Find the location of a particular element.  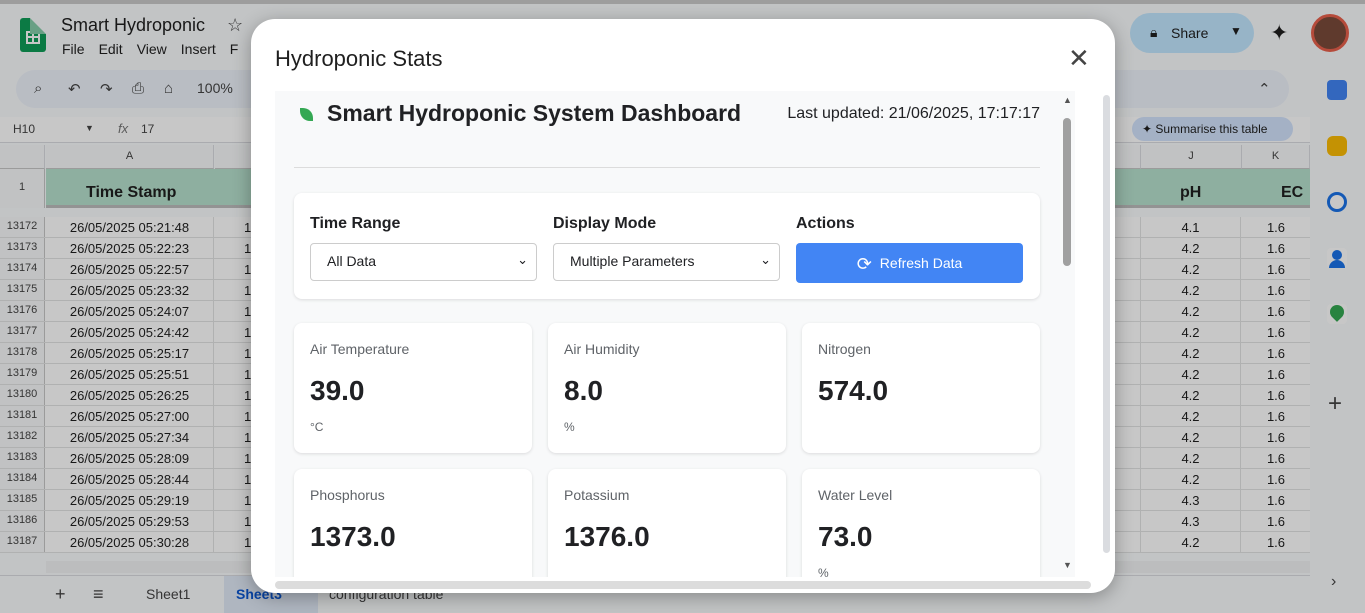

card-label: Potassium is located at coordinates (597, 495).